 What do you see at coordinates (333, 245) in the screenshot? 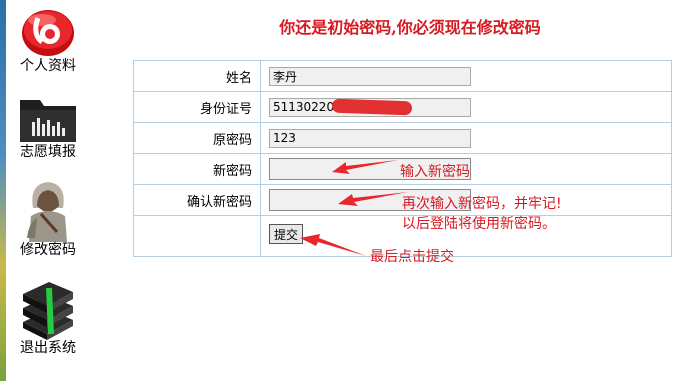
I see `arrow-submit` at bounding box center [333, 245].